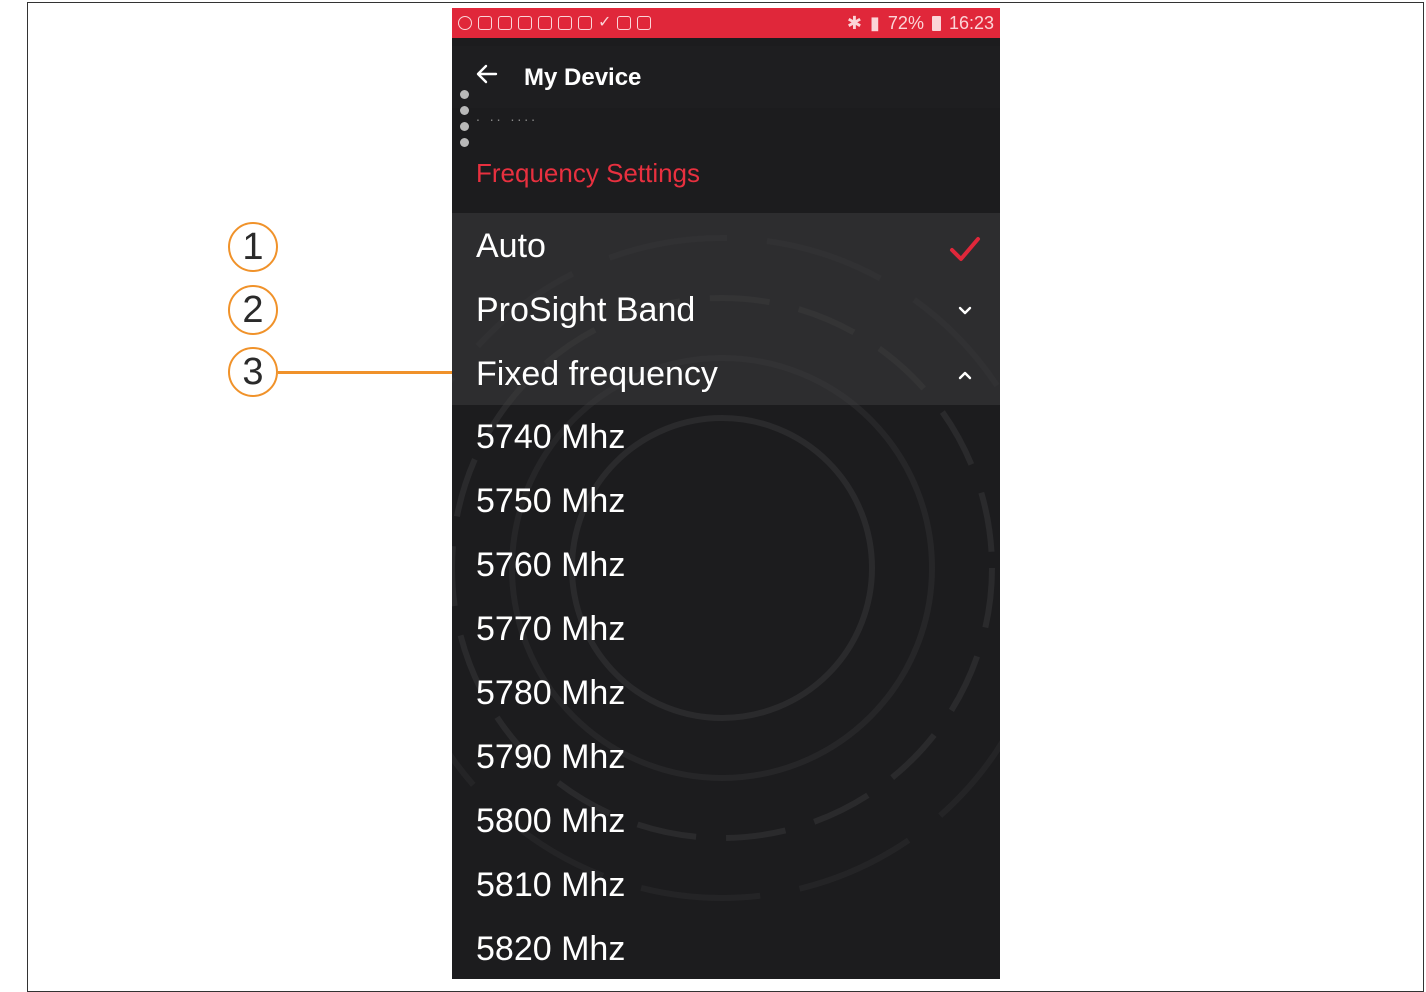 Image resolution: width=1426 pixels, height=992 pixels. Describe the element at coordinates (644, 23) in the screenshot. I see `gallery-icon` at that location.